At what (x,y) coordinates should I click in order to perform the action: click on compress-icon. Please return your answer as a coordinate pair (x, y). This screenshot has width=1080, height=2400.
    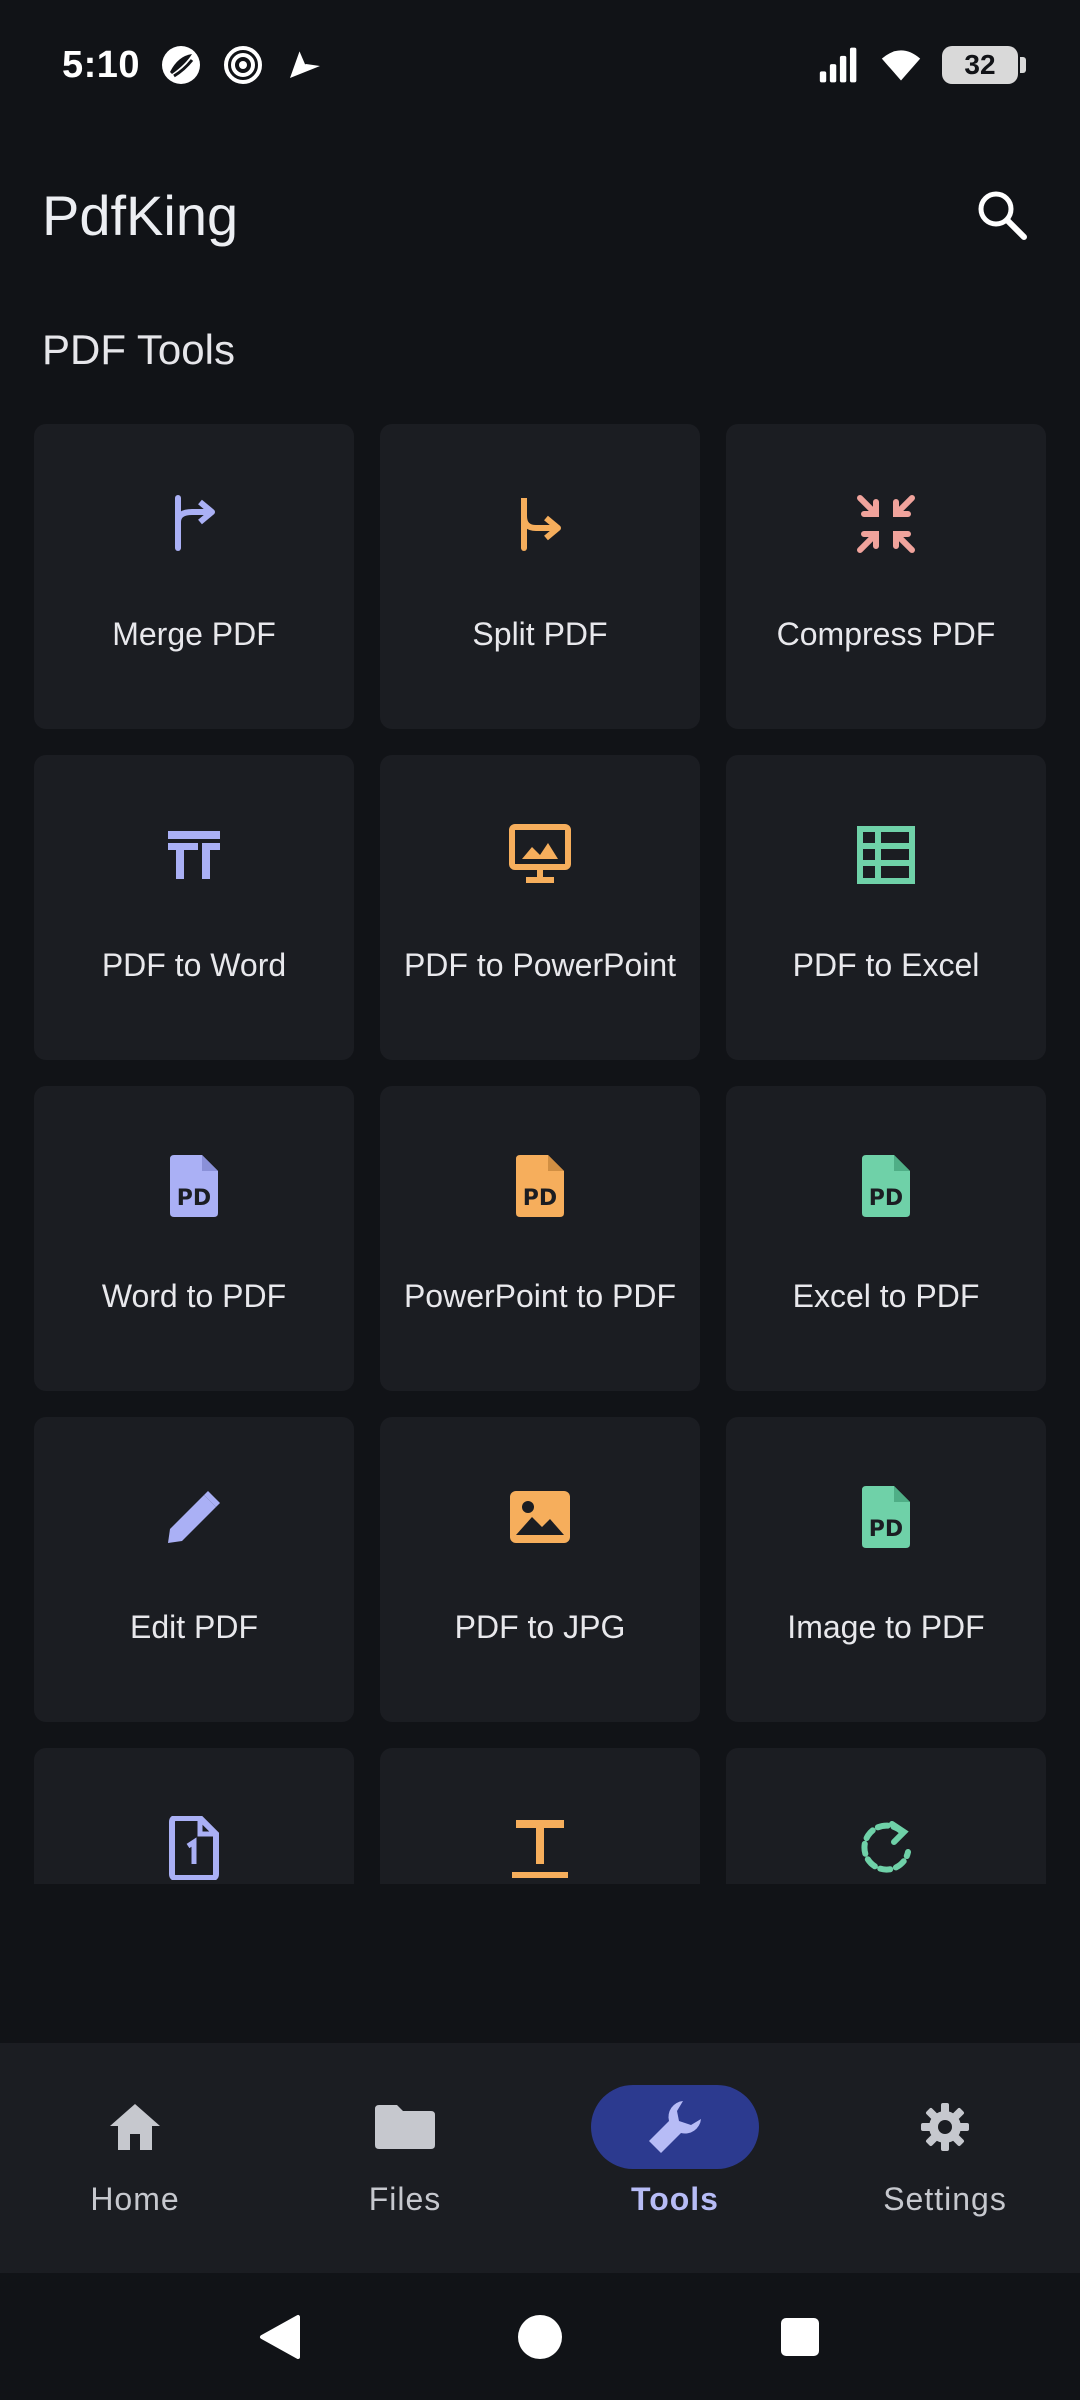
    Looking at the image, I should click on (886, 524).